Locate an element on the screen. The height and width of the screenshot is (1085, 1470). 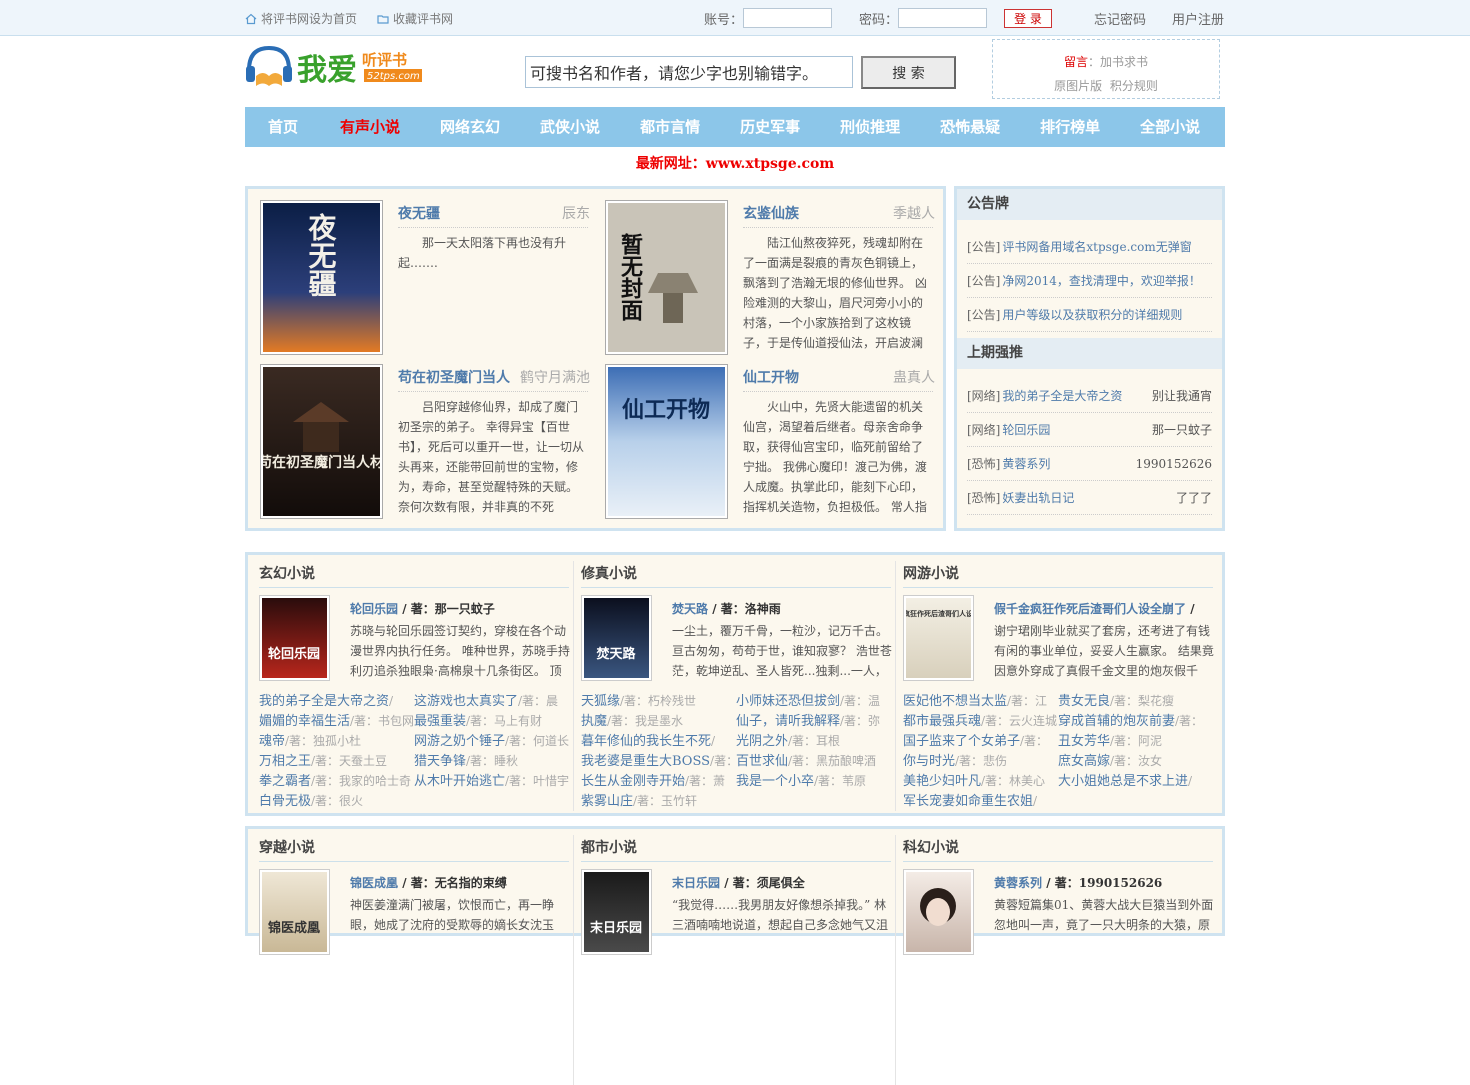
recommend-item: [网络] 我的弟子全是大帝之资 别让我通宵 is located at coordinates (1089, 396).